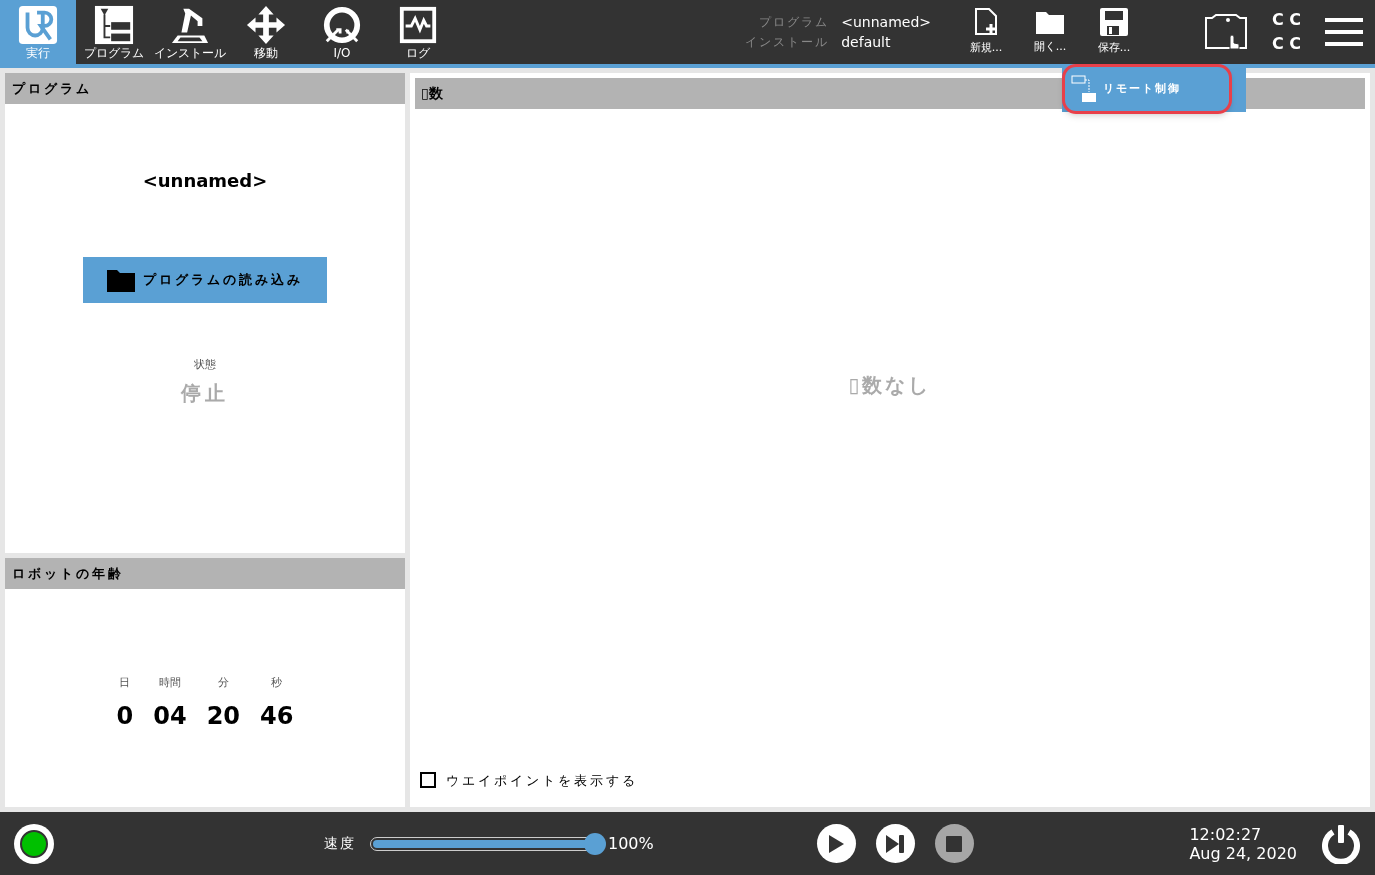  I want to click on play-button, so click(836, 843).